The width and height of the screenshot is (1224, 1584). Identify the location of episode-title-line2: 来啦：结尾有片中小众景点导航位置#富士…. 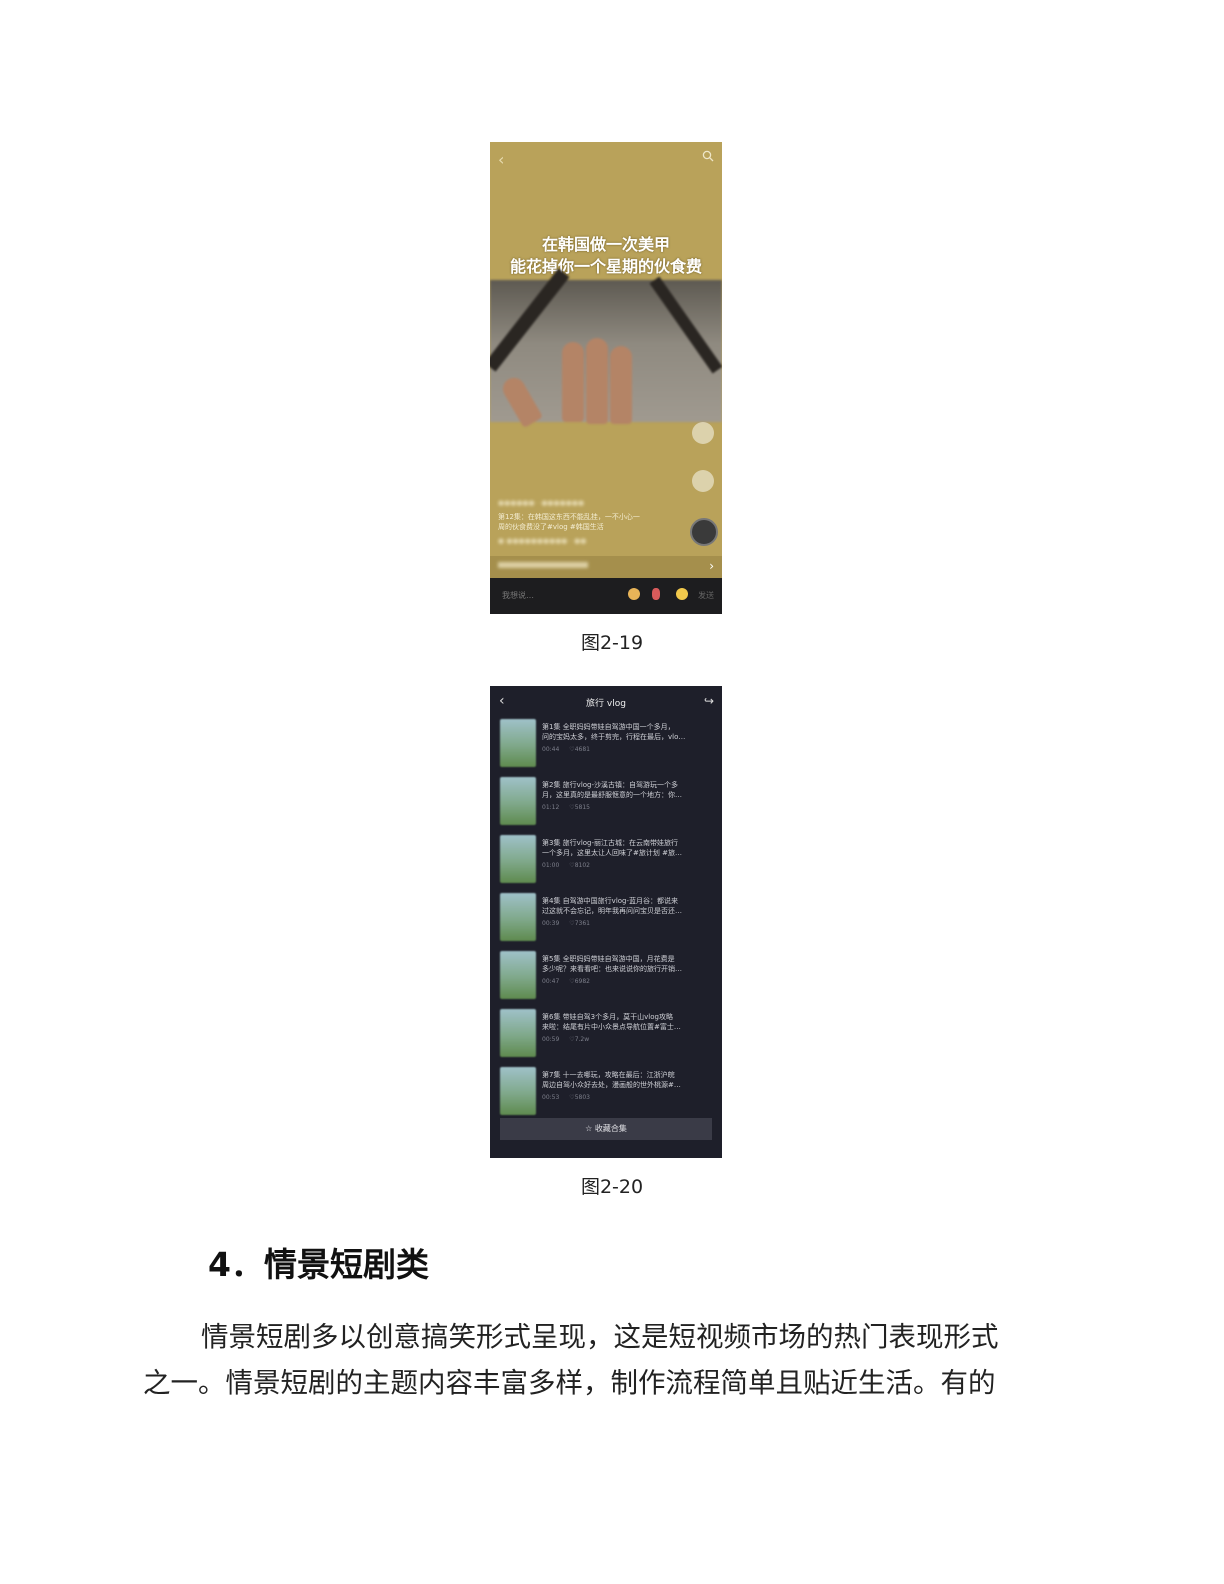
(611, 1027).